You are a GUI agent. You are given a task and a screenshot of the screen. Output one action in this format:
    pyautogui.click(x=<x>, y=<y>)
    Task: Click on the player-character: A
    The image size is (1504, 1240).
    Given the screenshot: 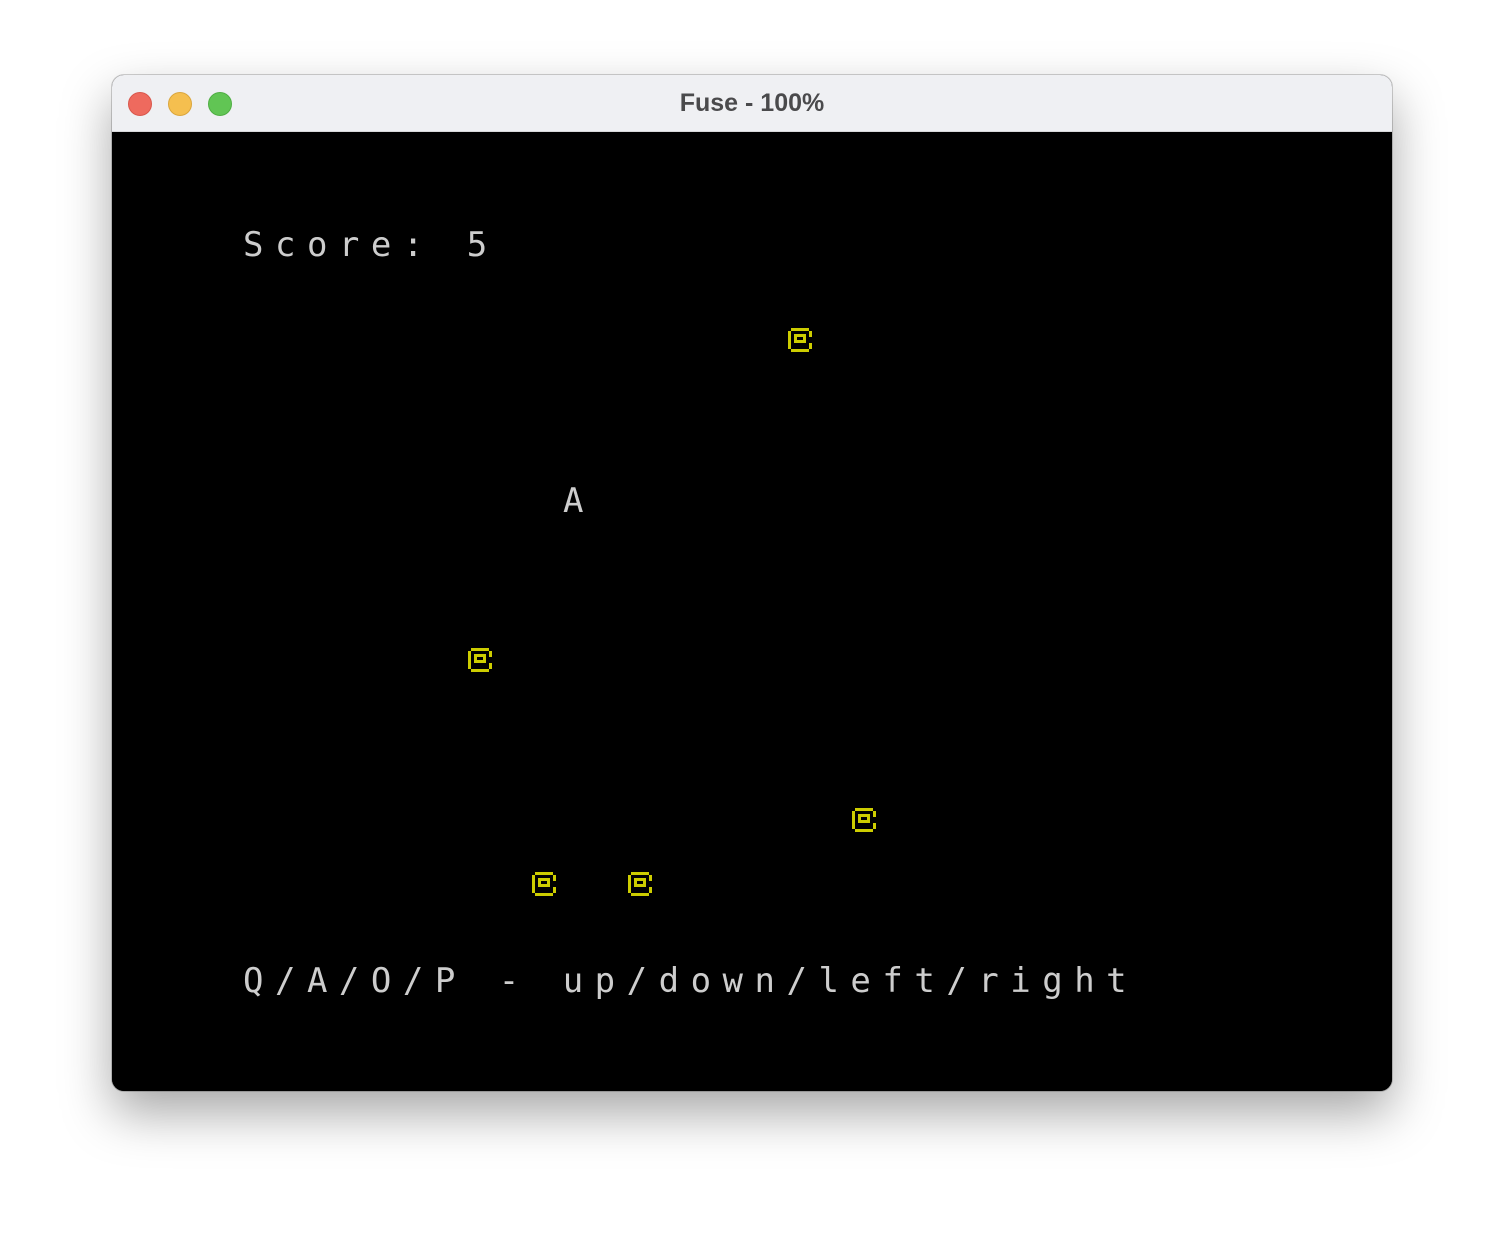 What is the action you would take?
    pyautogui.click(x=573, y=501)
    